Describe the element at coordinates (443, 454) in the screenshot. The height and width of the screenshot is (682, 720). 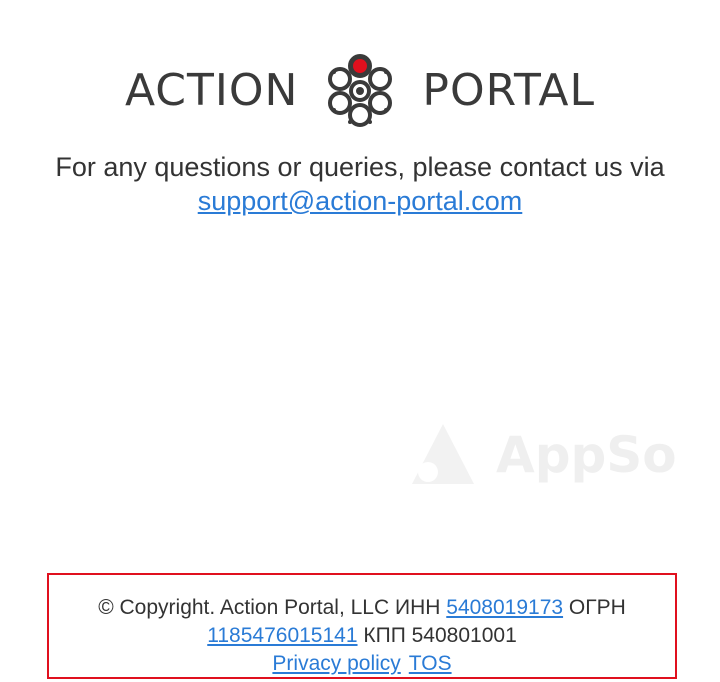
I see `appso-triangle-icon` at that location.